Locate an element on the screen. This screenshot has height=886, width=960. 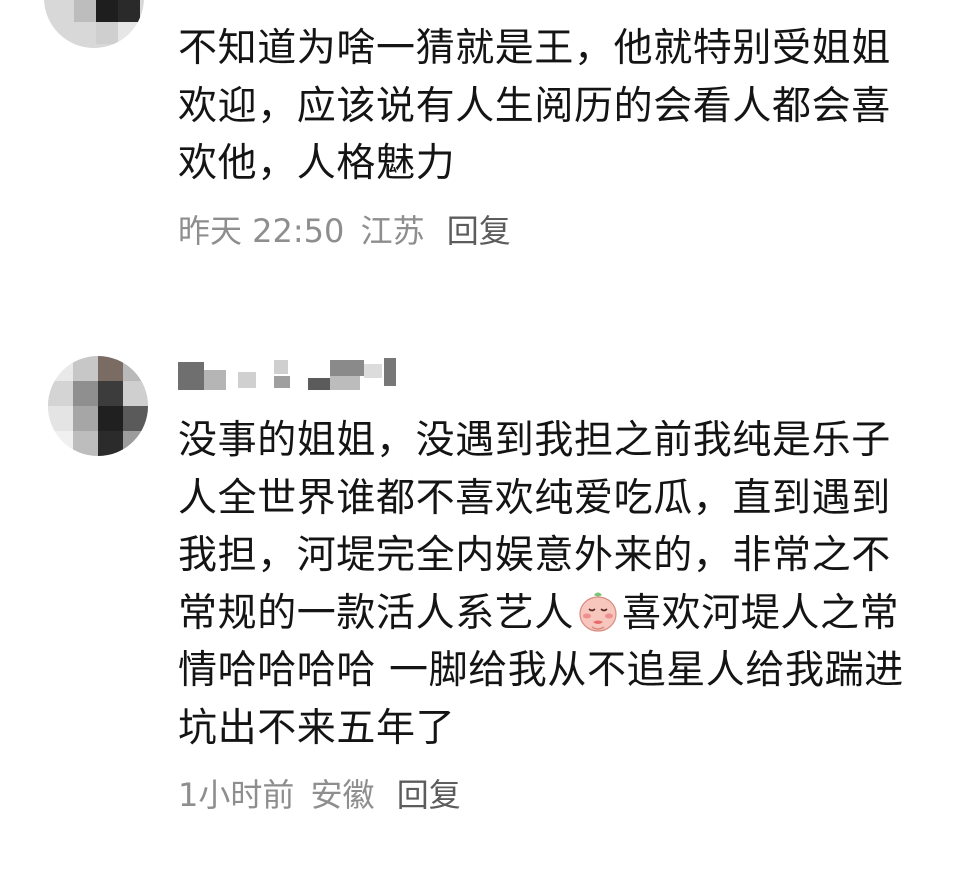
shy-face-emoji-icon is located at coordinates (598, 612).